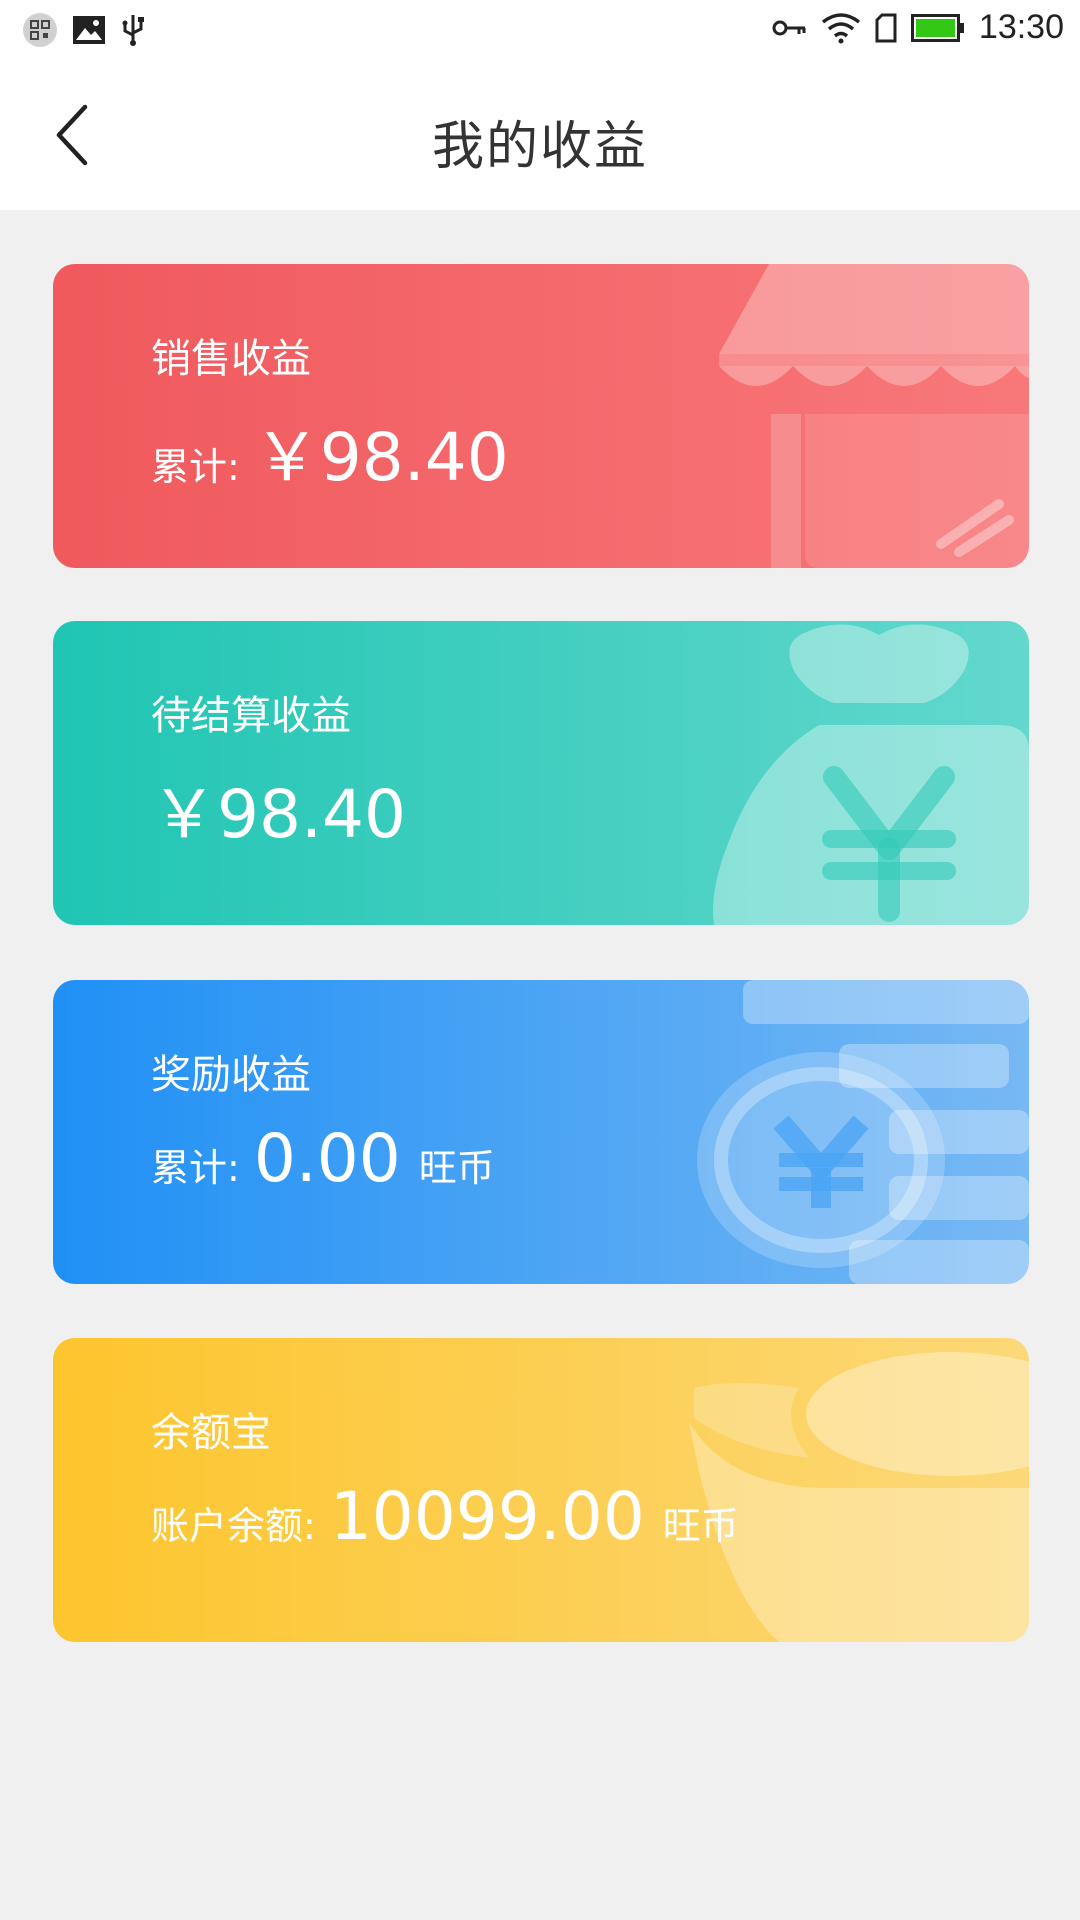 The height and width of the screenshot is (1920, 1080). What do you see at coordinates (233, 1526) in the screenshot?
I see `card-prefix: 账户余额:` at bounding box center [233, 1526].